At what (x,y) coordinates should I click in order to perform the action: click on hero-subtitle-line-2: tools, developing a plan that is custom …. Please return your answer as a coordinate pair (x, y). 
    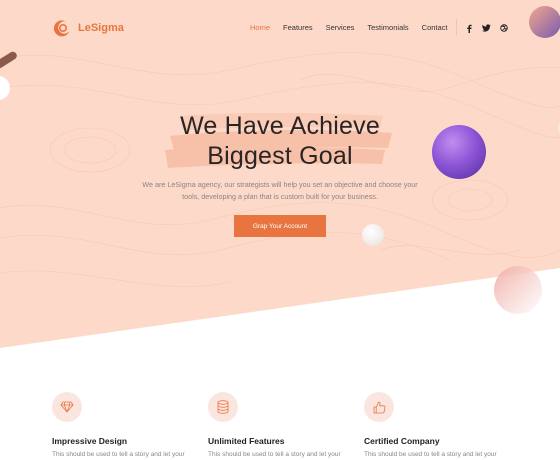
    Looking at the image, I should click on (280, 196).